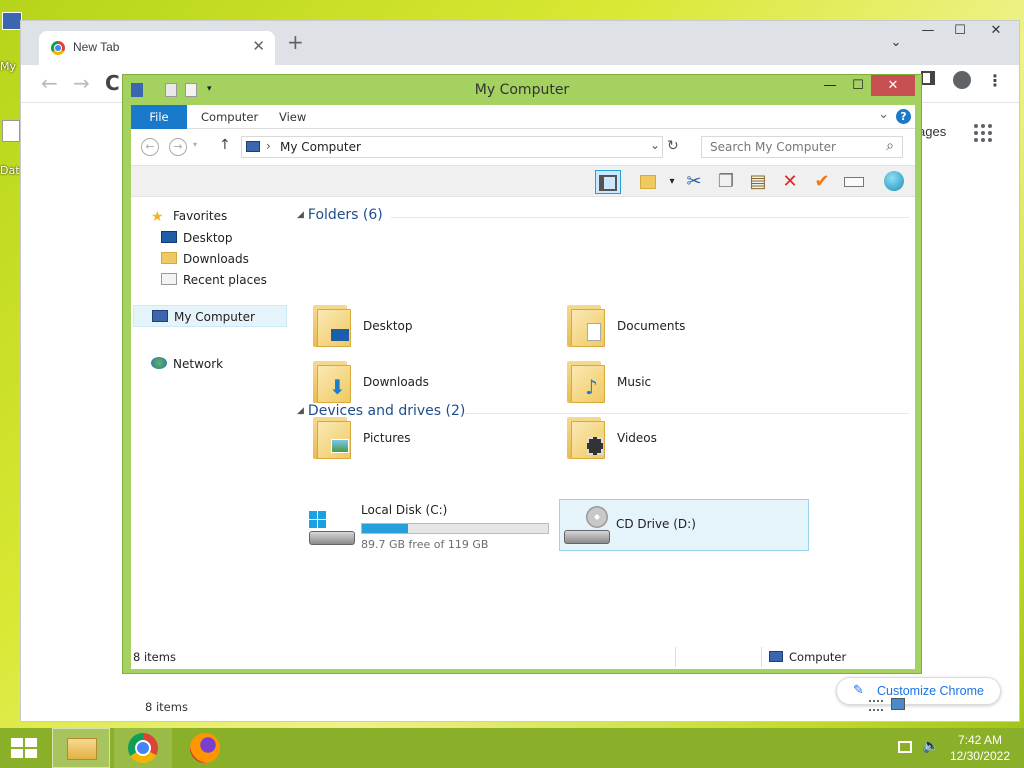 The height and width of the screenshot is (768, 1024). I want to click on explorer-close-button: ✕, so click(893, 85).